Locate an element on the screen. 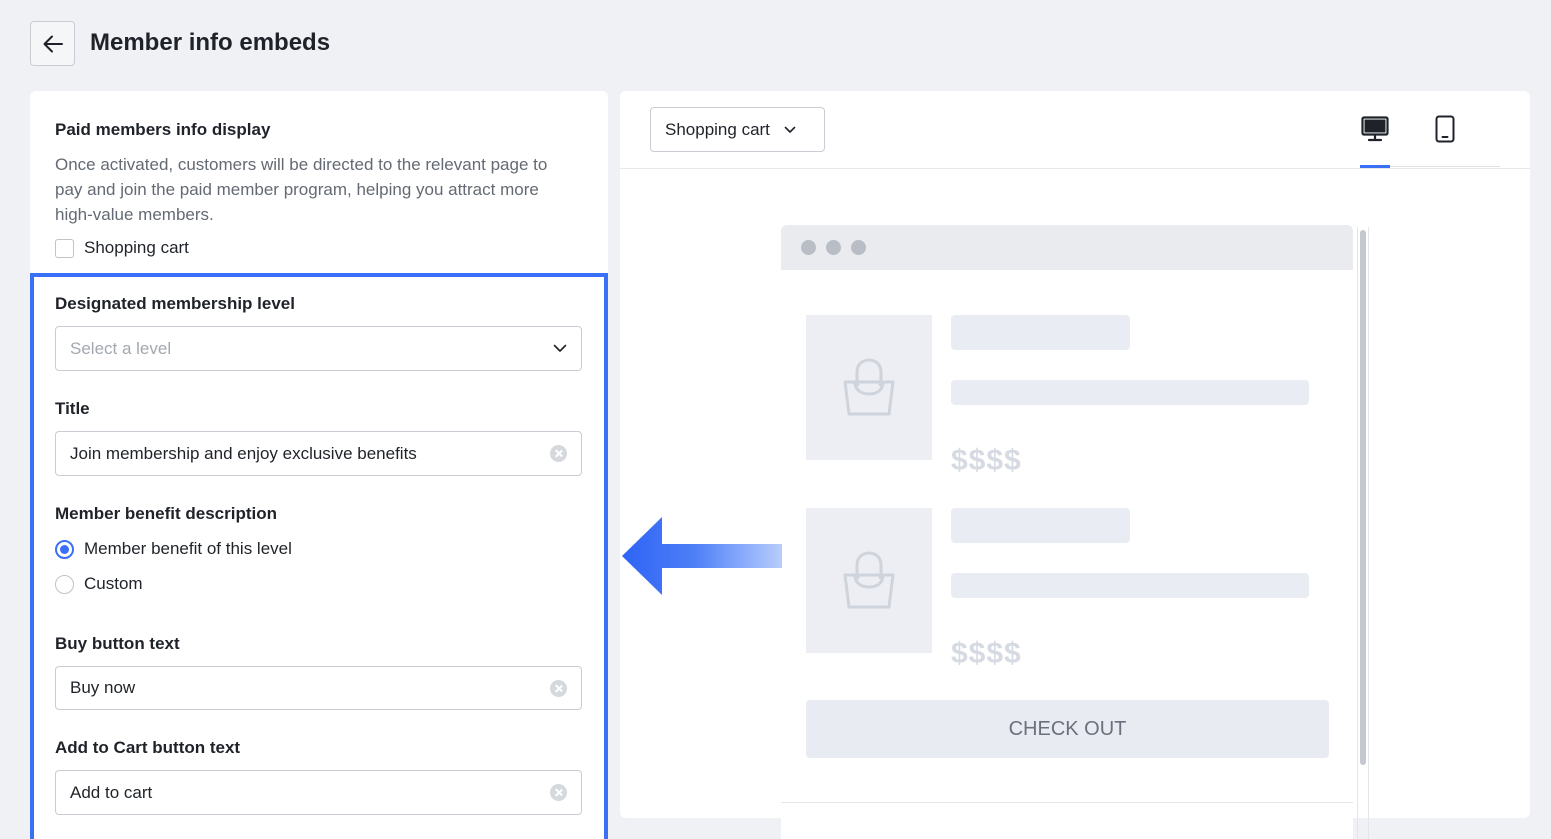 The height and width of the screenshot is (839, 1551). radio-custom: Custom is located at coordinates (99, 584).